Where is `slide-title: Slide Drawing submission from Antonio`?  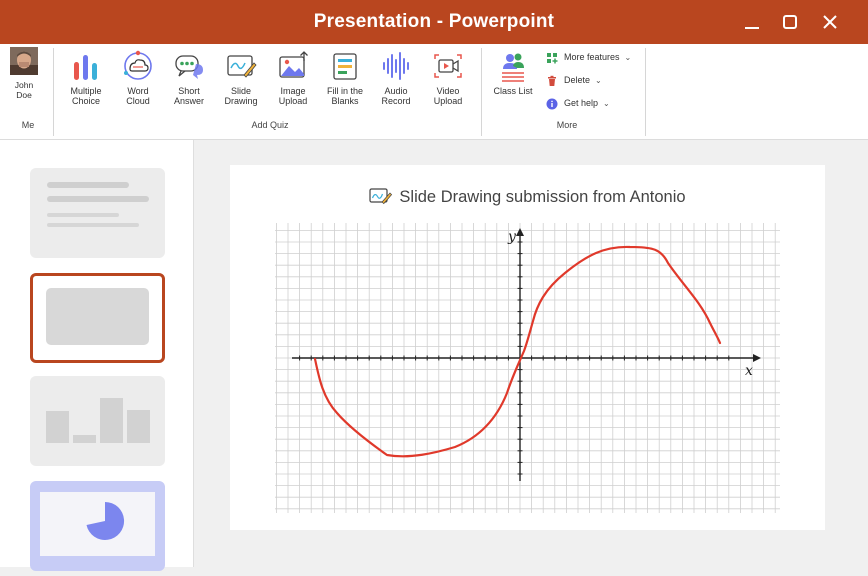
slide-title: Slide Drawing submission from Antonio is located at coordinates (527, 197).